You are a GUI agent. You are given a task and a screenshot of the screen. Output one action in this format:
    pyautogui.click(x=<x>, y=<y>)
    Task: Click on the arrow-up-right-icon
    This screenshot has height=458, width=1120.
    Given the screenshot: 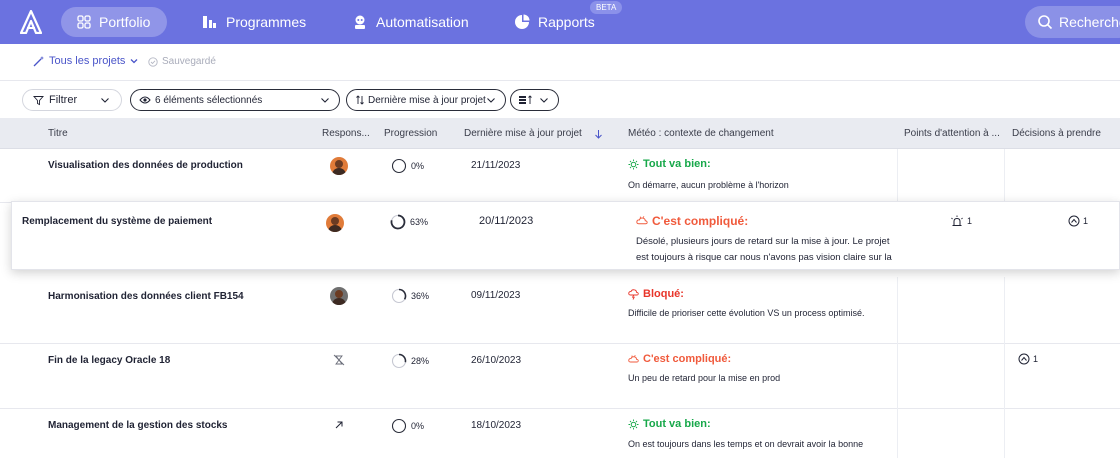 What is the action you would take?
    pyautogui.click(x=339, y=425)
    